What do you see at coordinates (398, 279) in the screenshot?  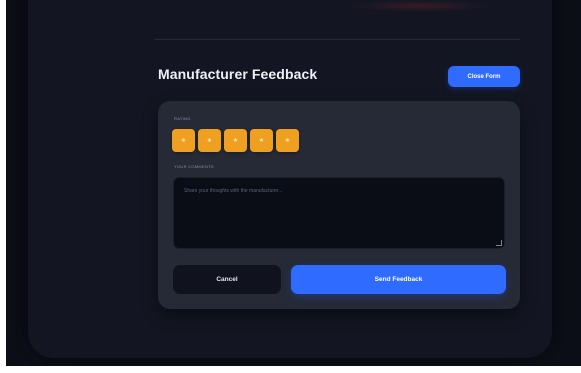 I see `send-feedback-button: Send Feedback` at bounding box center [398, 279].